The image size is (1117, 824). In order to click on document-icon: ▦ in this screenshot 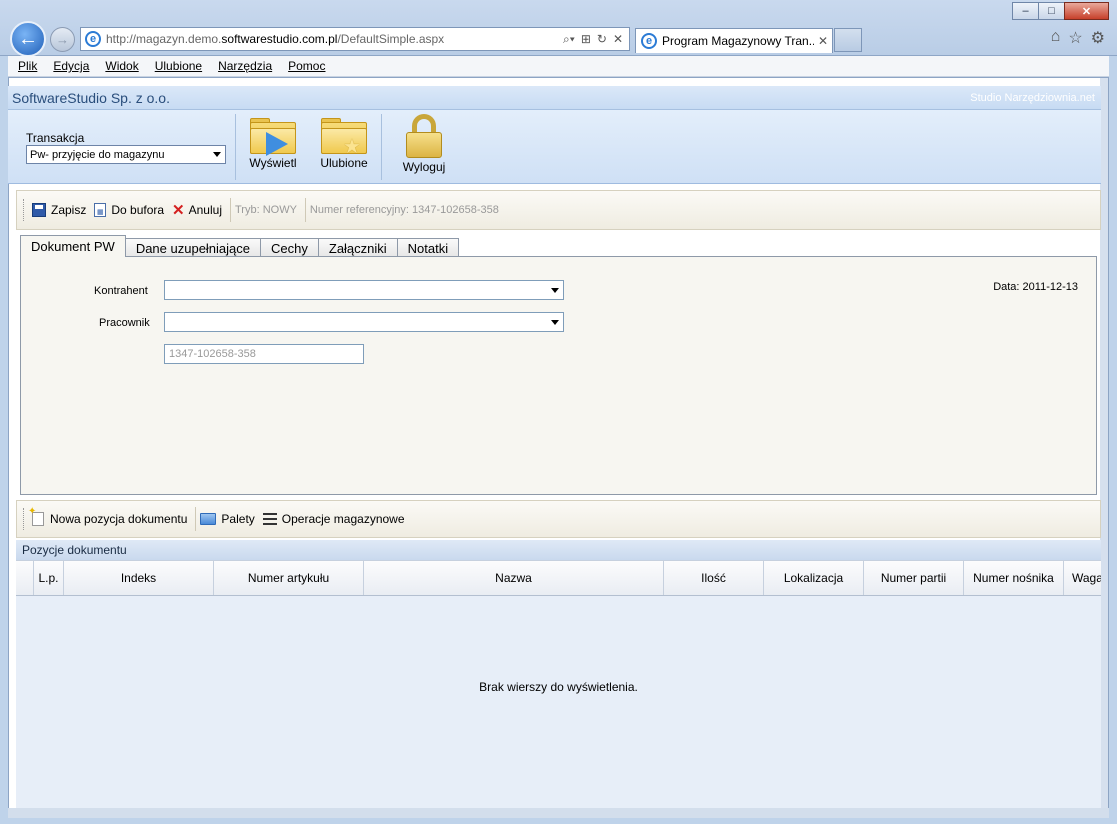, I will do `click(100, 210)`.